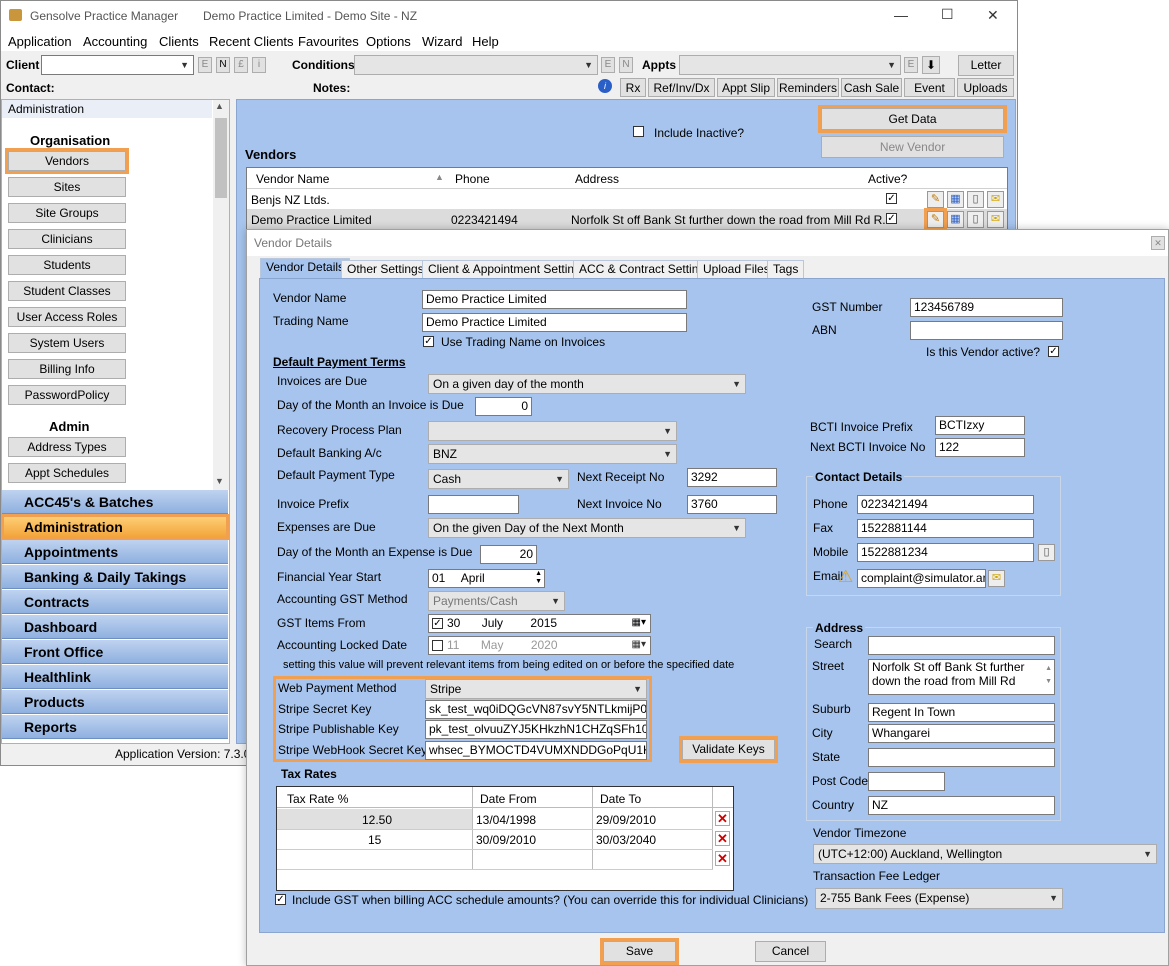  I want to click on scroll-up-icon: ▲, so click(219, 106).